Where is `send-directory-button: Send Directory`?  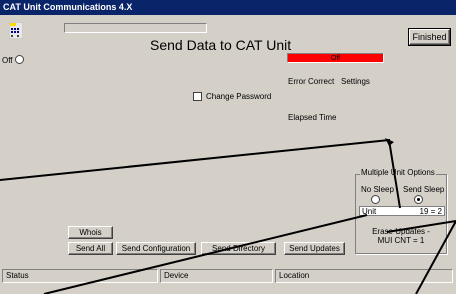
send-directory-button: Send Directory is located at coordinates (238, 248).